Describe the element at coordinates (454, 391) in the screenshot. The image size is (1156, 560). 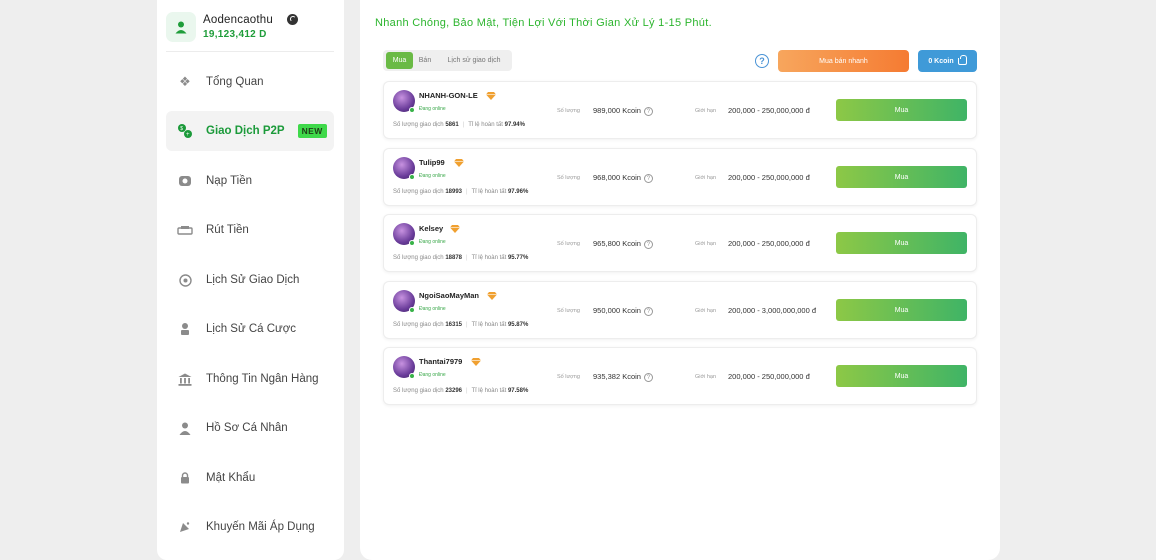
I see `trades-count: 23296` at that location.